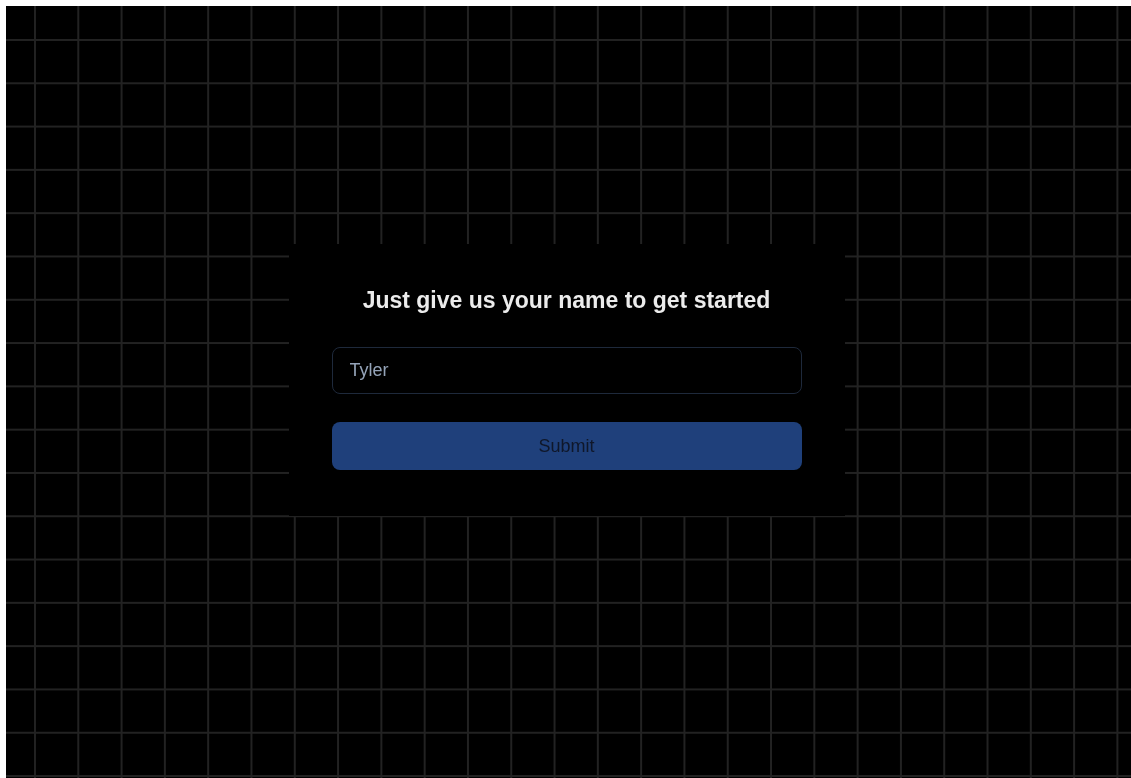 This screenshot has width=1131, height=778. What do you see at coordinates (566, 371) in the screenshot?
I see `name-field: Tyler` at bounding box center [566, 371].